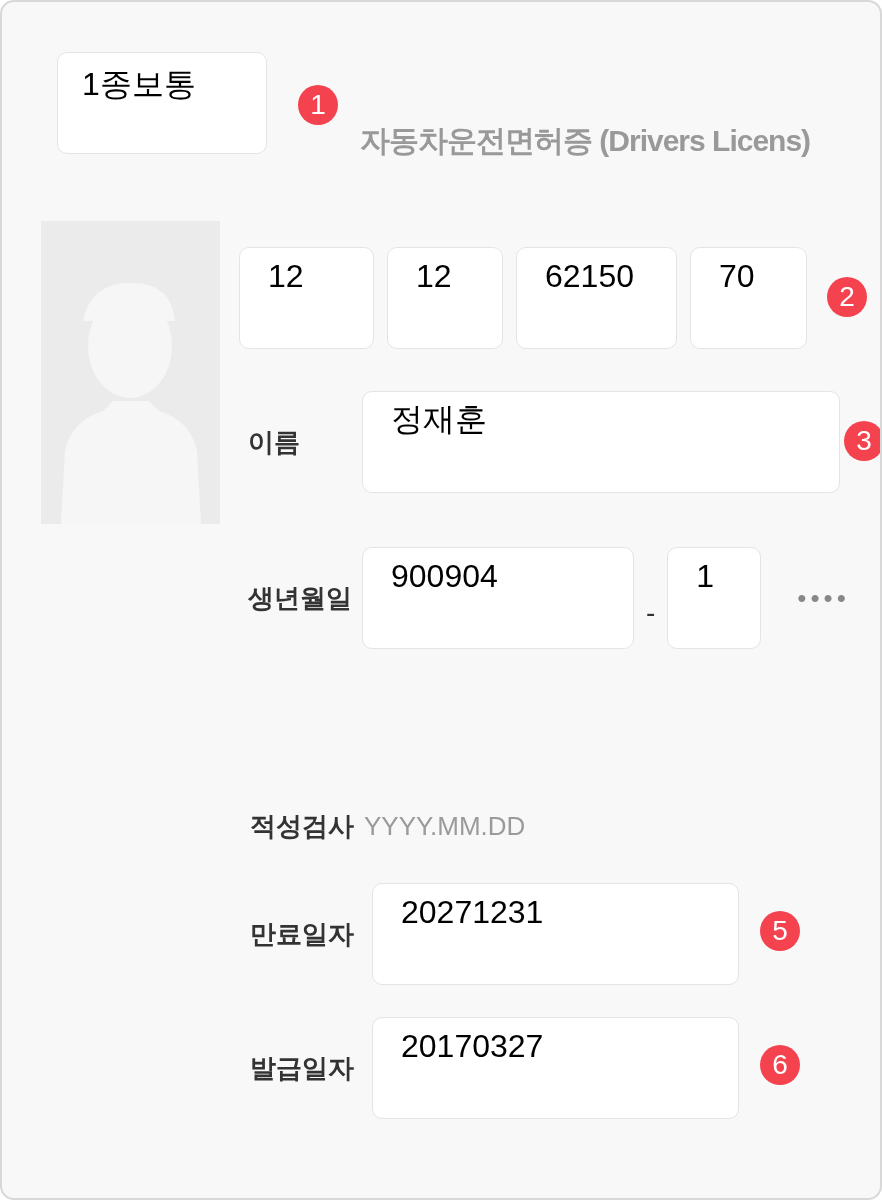 The width and height of the screenshot is (882, 1200). Describe the element at coordinates (302, 826) in the screenshot. I see `field-label: 적성검사` at that location.